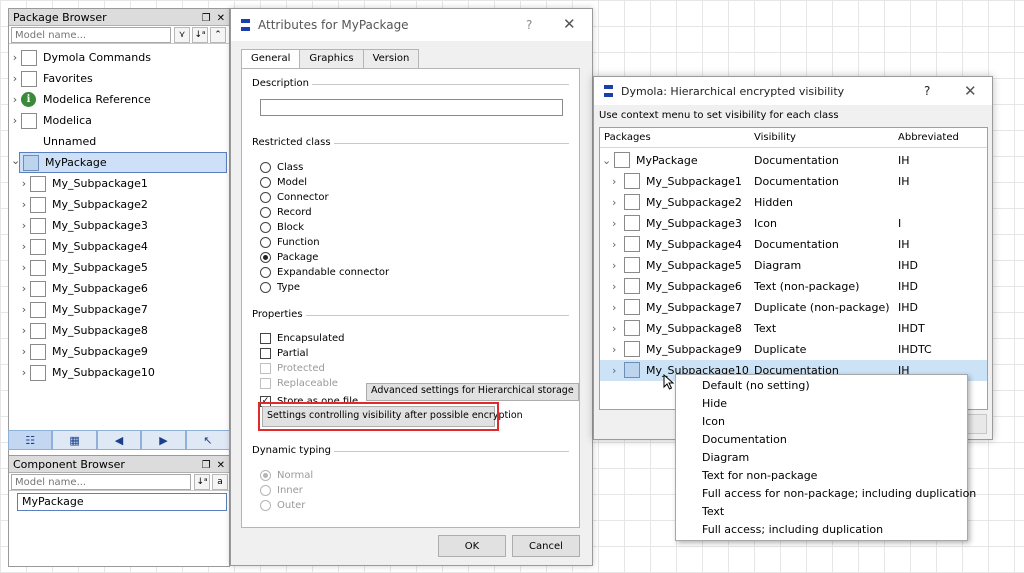 This screenshot has width=1024, height=573. I want to click on collapse-icon: ⌃, so click(218, 35).